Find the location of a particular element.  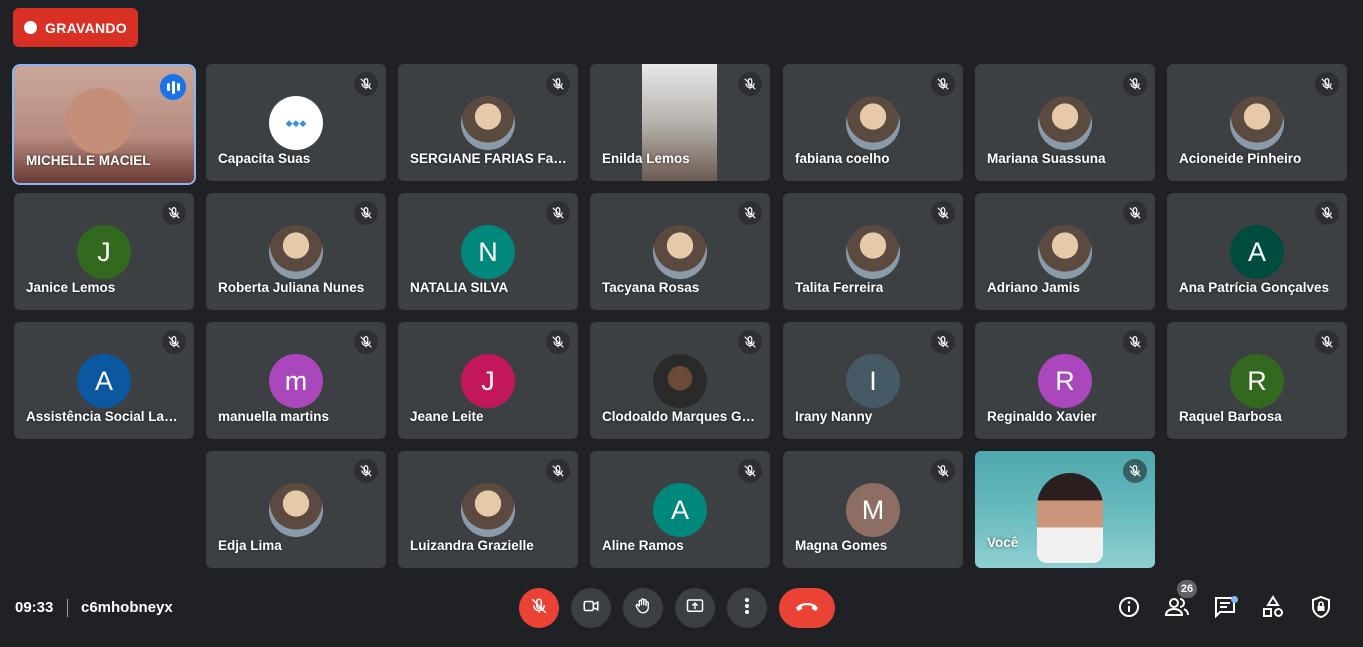

participant-avatar: J is located at coordinates (104, 252).